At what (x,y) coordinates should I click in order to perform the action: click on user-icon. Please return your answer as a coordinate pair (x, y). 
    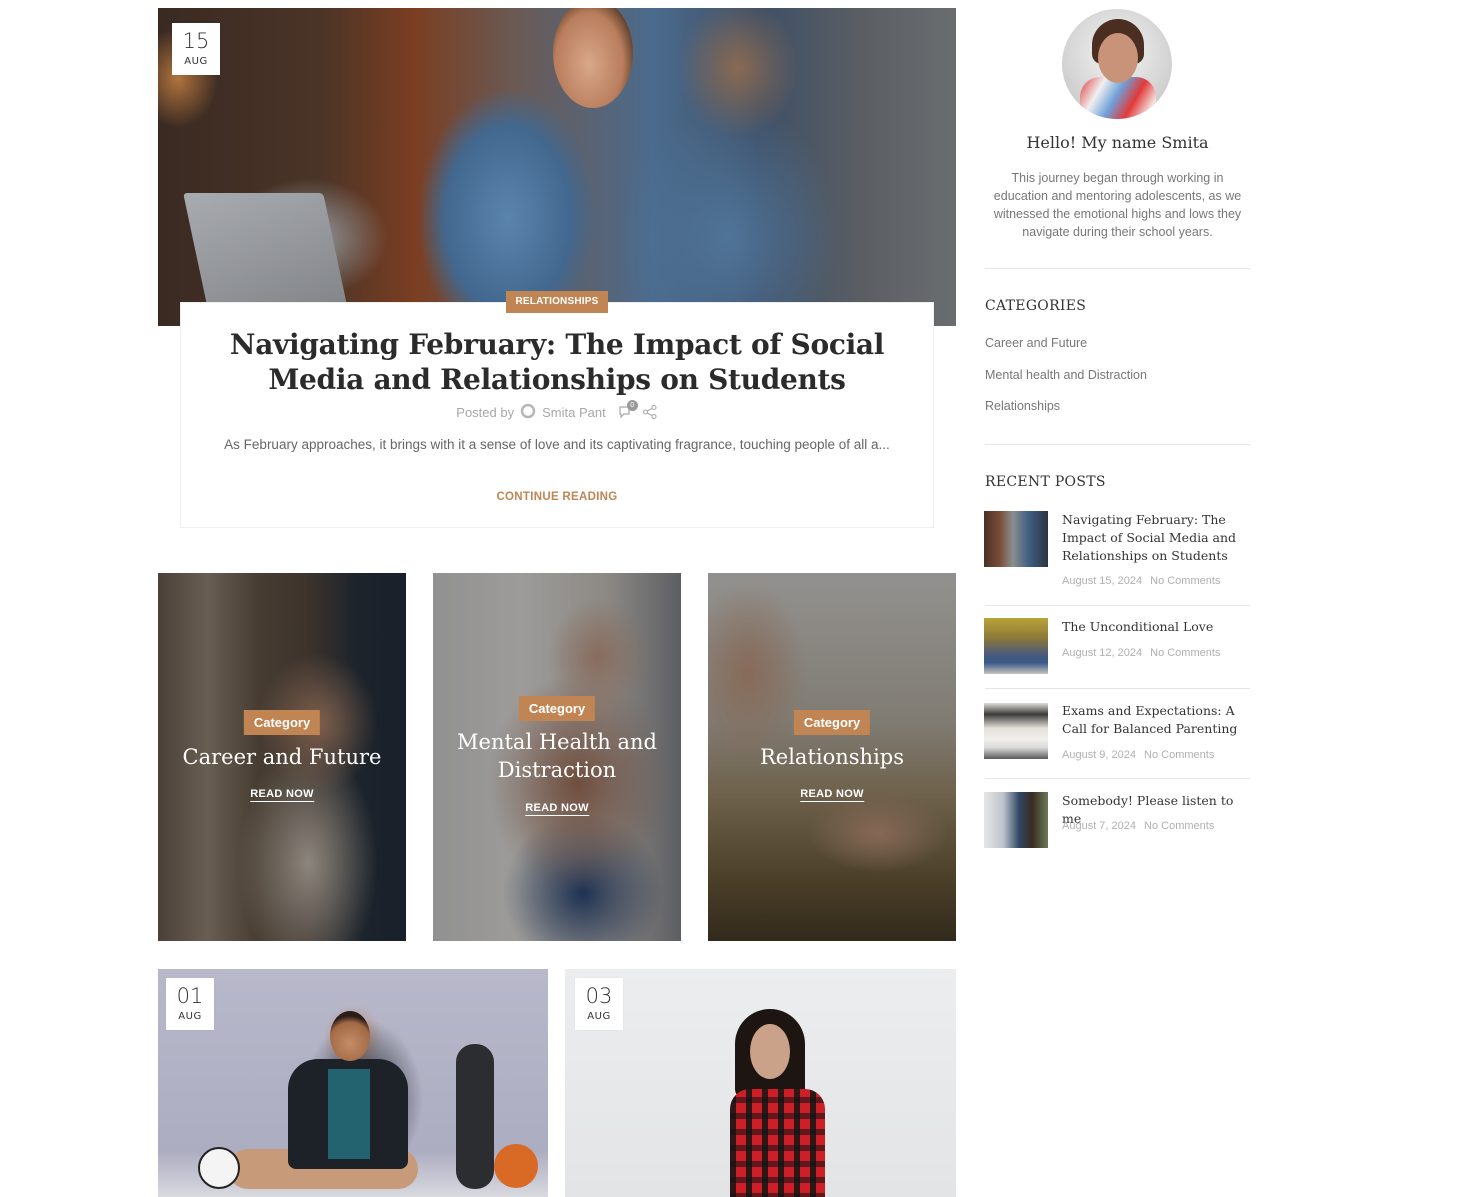
    Looking at the image, I should click on (528, 412).